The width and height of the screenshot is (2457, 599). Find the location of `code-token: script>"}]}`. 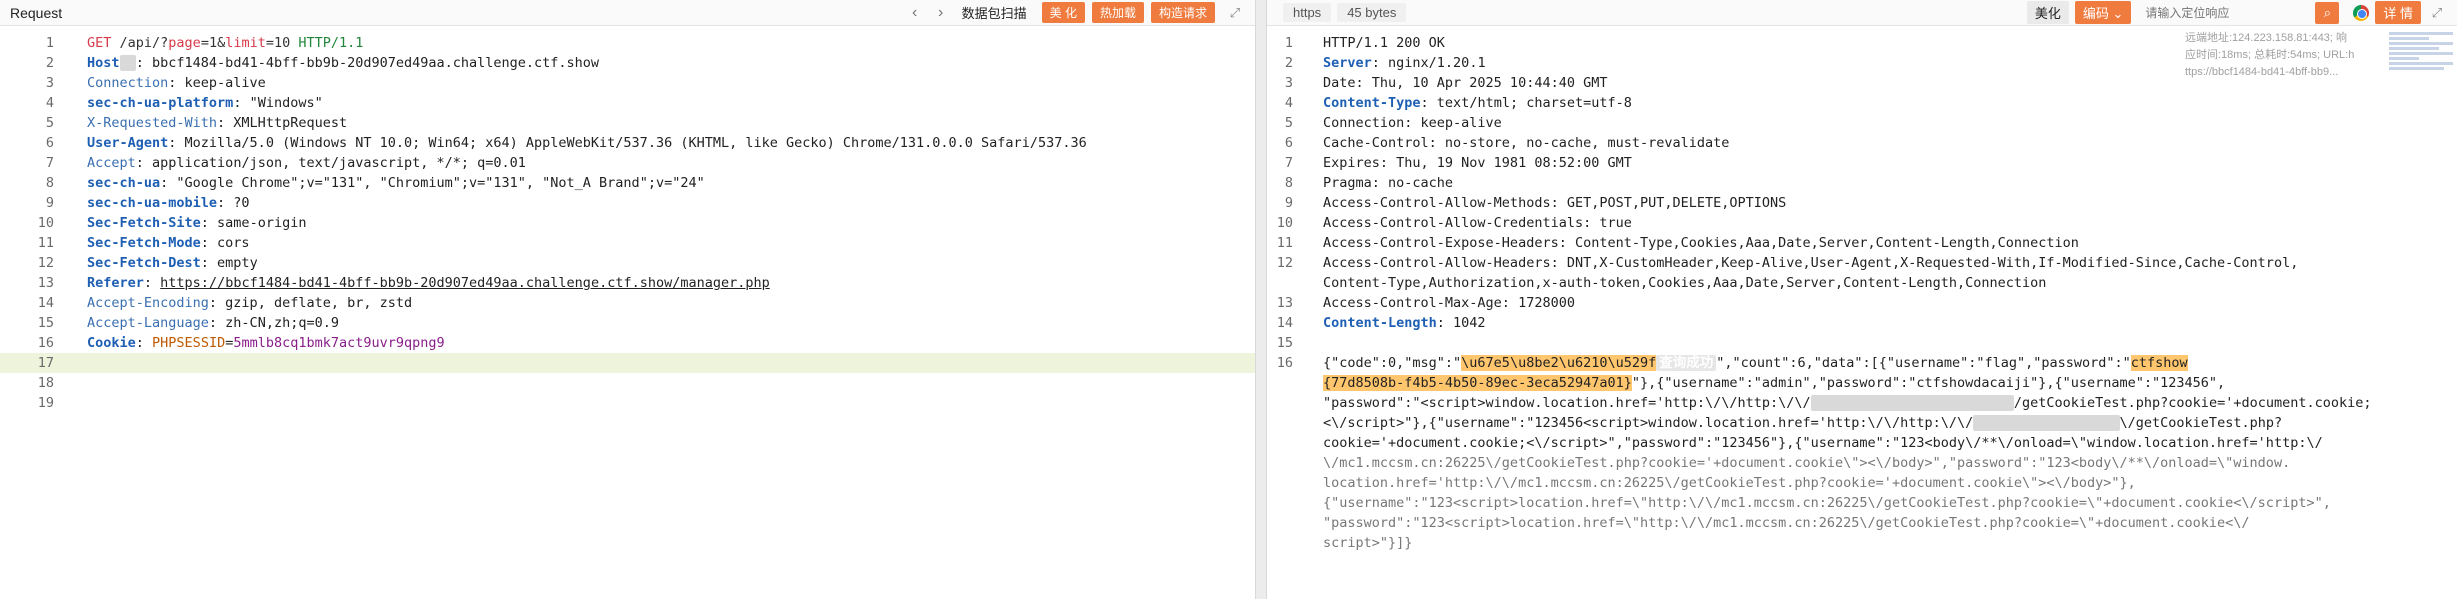

code-token: script>"}]} is located at coordinates (1368, 543).